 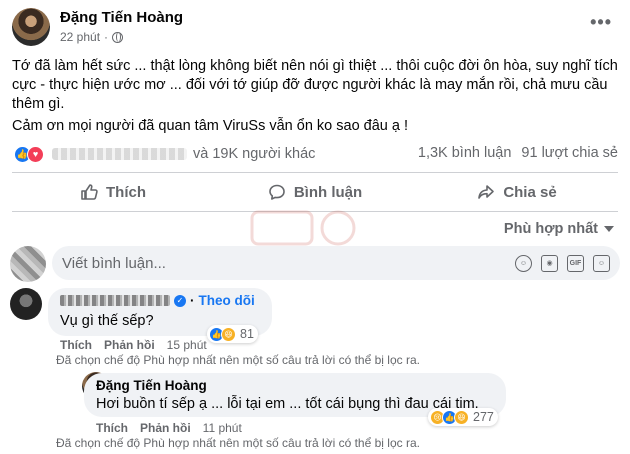 I want to click on comment-reactions: 👍 😆 81, so click(x=232, y=334).